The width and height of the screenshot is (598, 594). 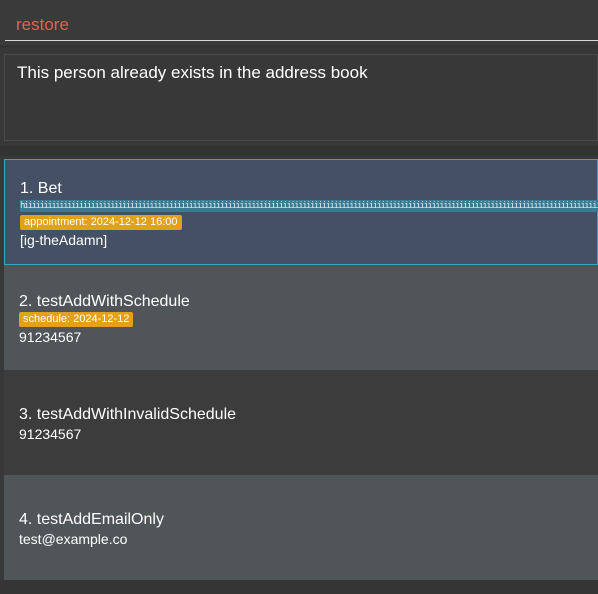 I want to click on schedule-badge: schedule: 2024-12-12, so click(x=76, y=319).